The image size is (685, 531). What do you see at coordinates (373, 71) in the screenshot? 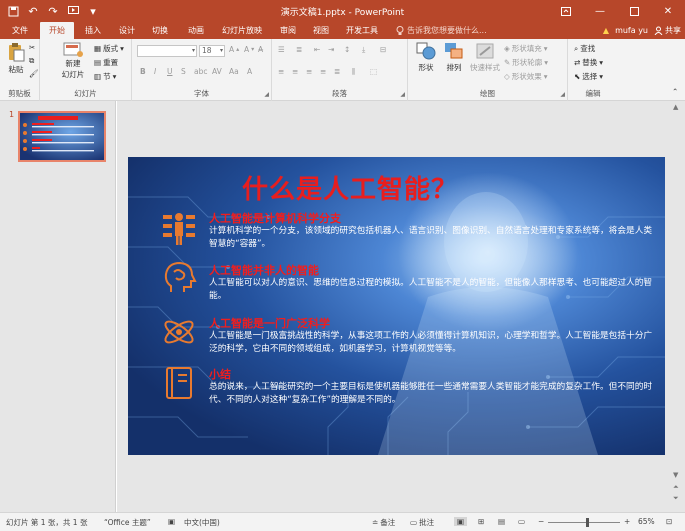
I see `smartart-icon: ⬚` at bounding box center [373, 71].